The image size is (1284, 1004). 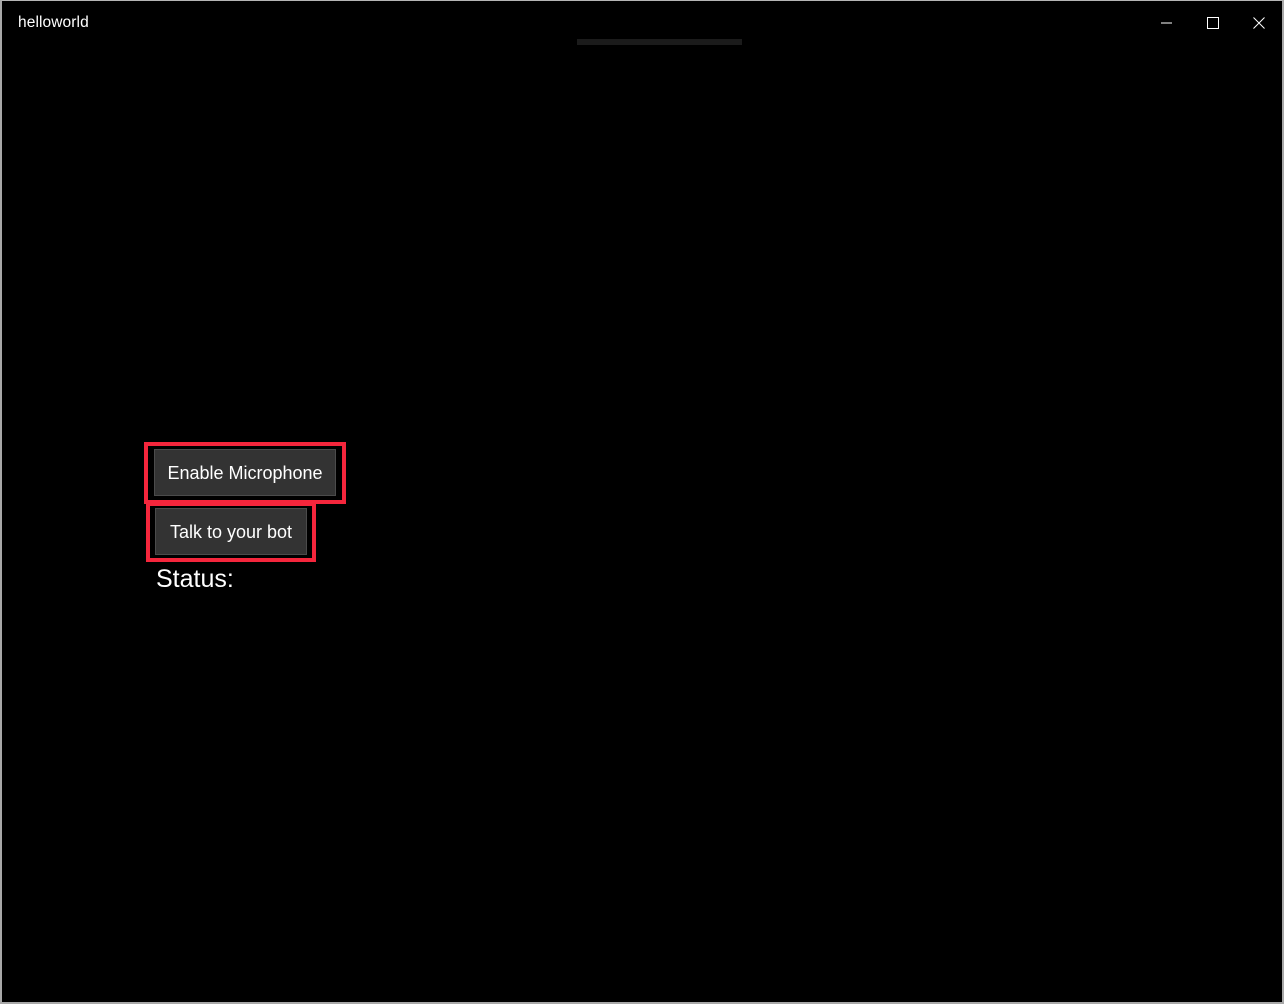 I want to click on close-icon, so click(x=1259, y=23).